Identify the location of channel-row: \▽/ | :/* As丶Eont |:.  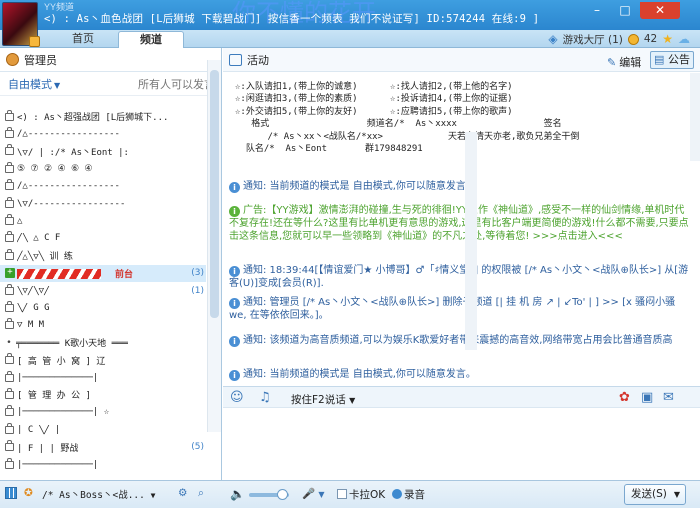
(103, 151).